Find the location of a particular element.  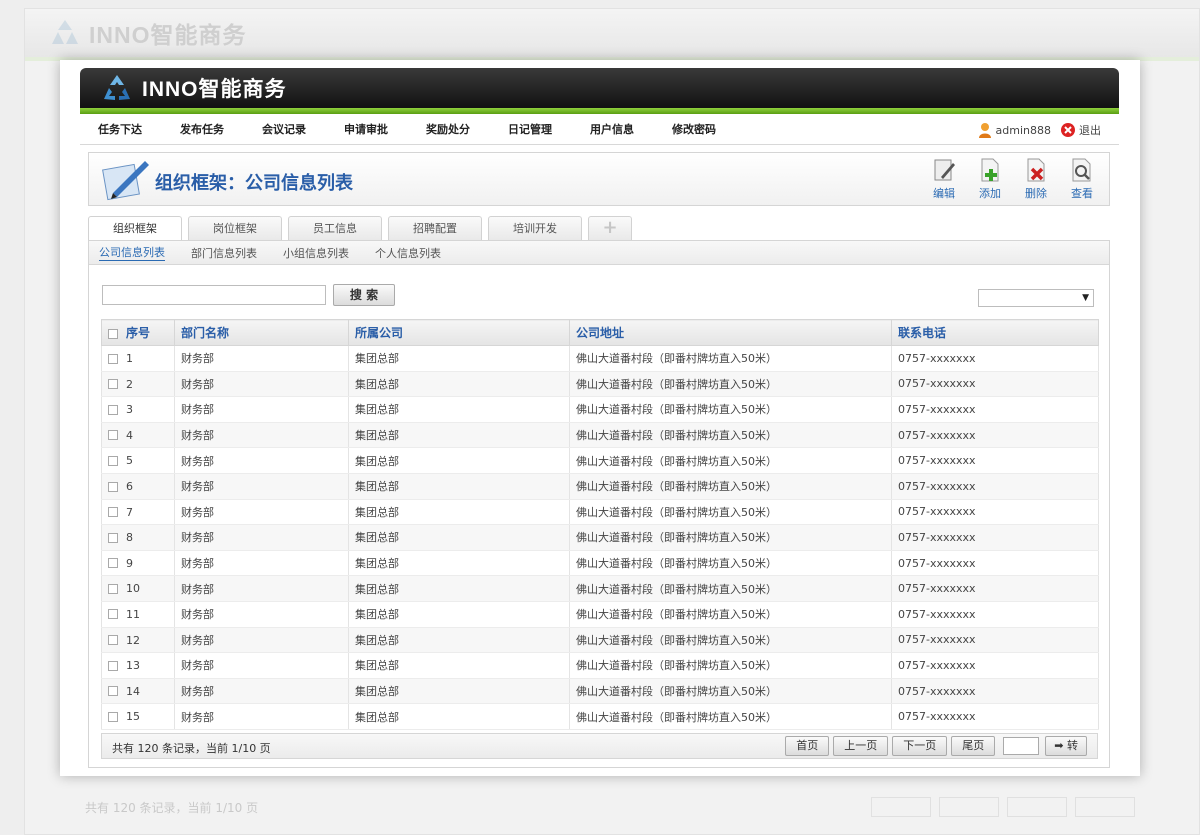

tab-org-structure: 组织框架 is located at coordinates (135, 228).